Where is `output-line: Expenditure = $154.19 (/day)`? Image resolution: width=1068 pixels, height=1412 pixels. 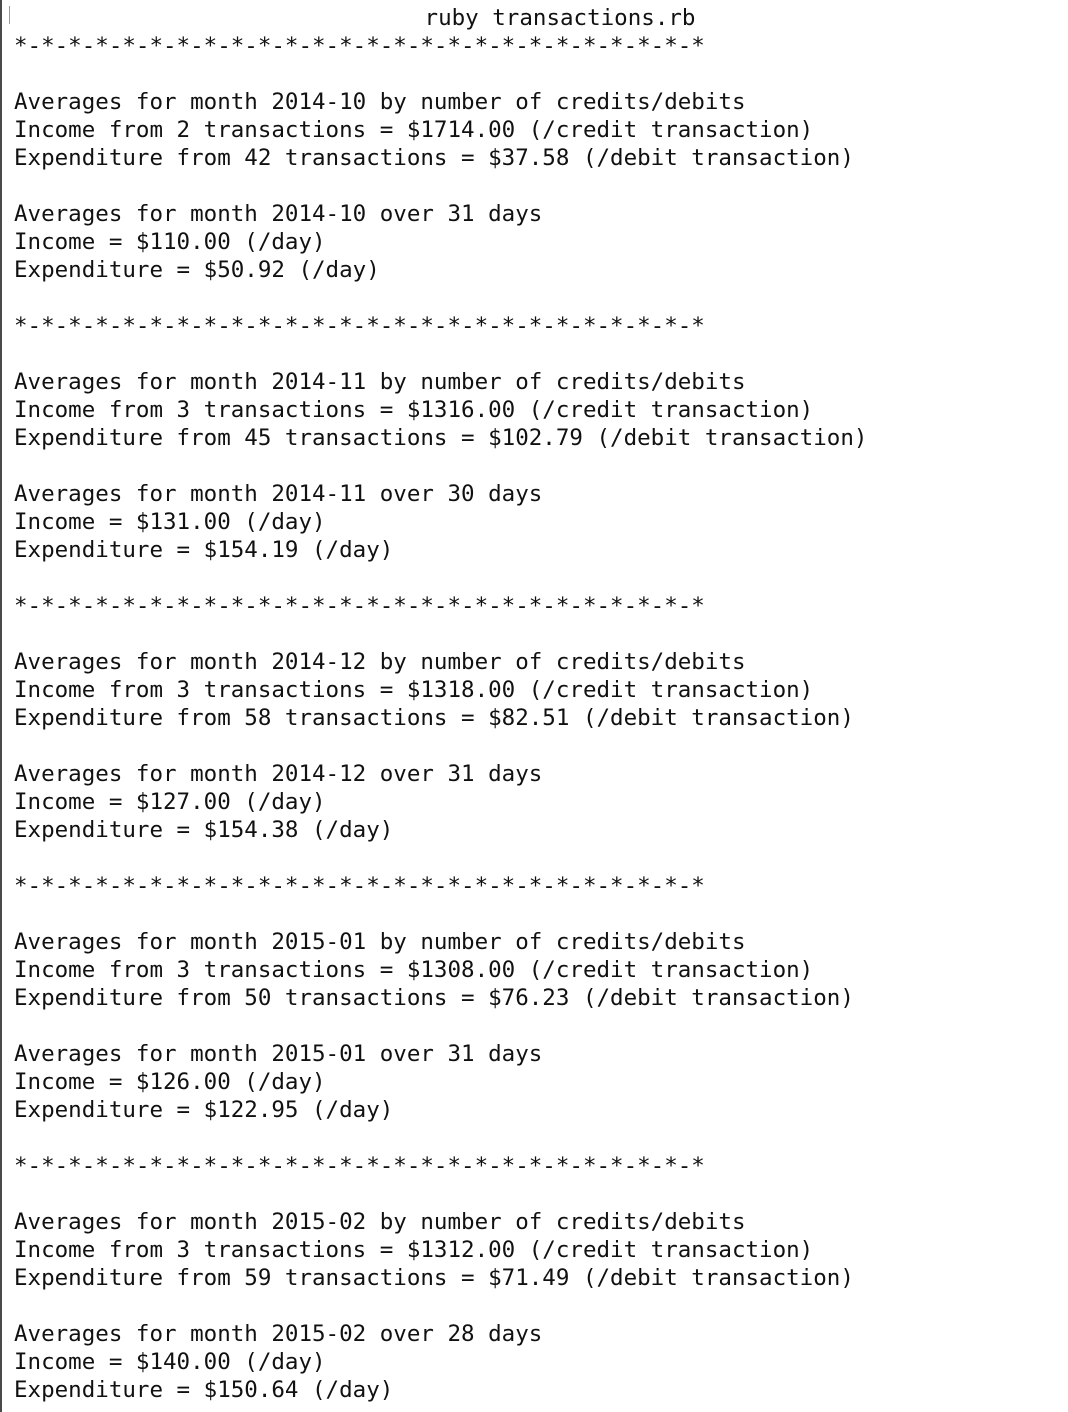
output-line: Expenditure = $154.19 (/day) is located at coordinates (204, 550).